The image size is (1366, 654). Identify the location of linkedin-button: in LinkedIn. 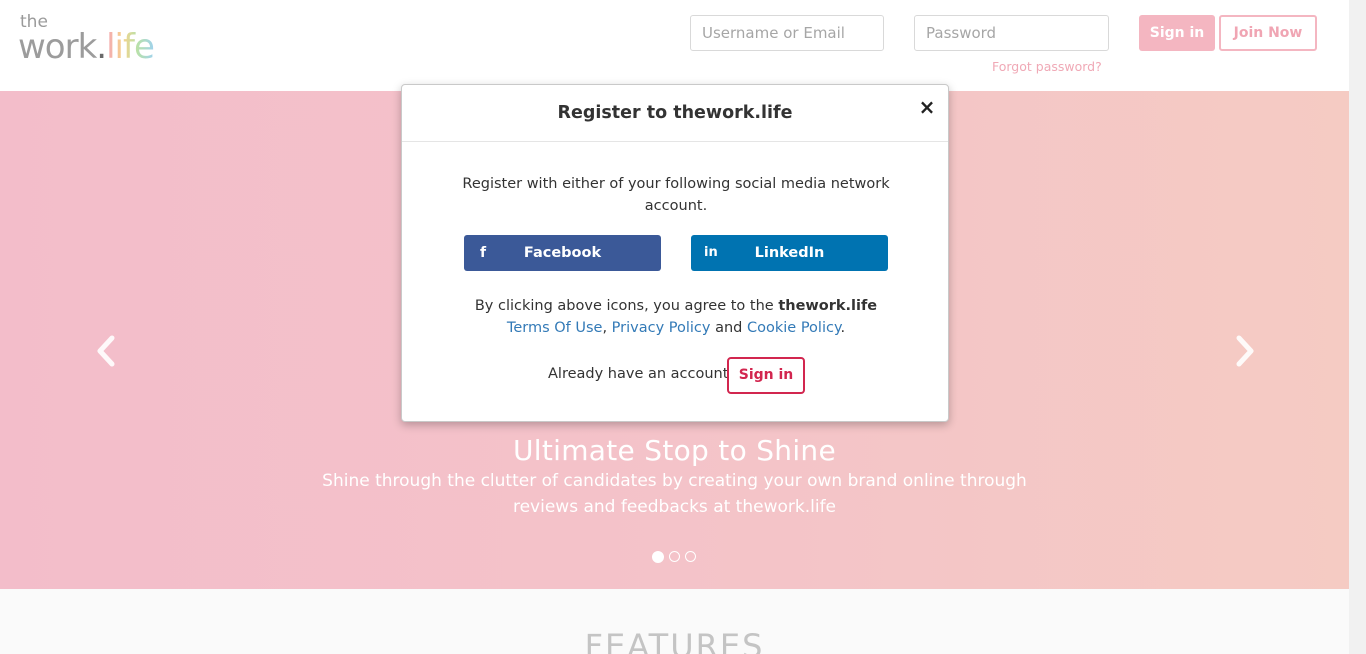
(789, 253).